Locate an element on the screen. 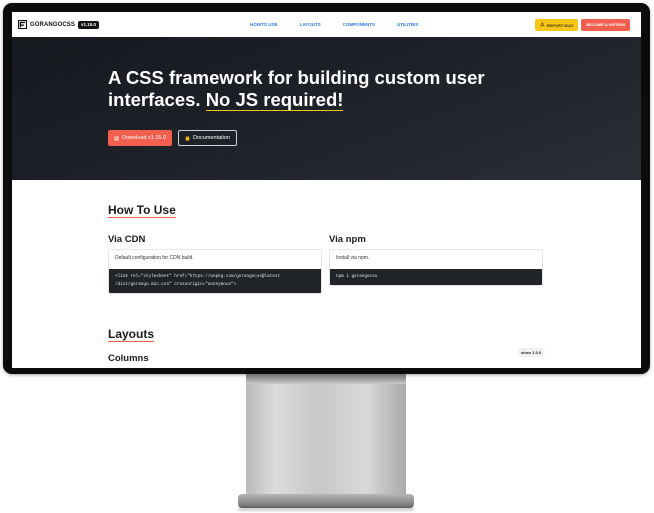 The width and height of the screenshot is (654, 513). npm-description: Install via npm. is located at coordinates (353, 258).